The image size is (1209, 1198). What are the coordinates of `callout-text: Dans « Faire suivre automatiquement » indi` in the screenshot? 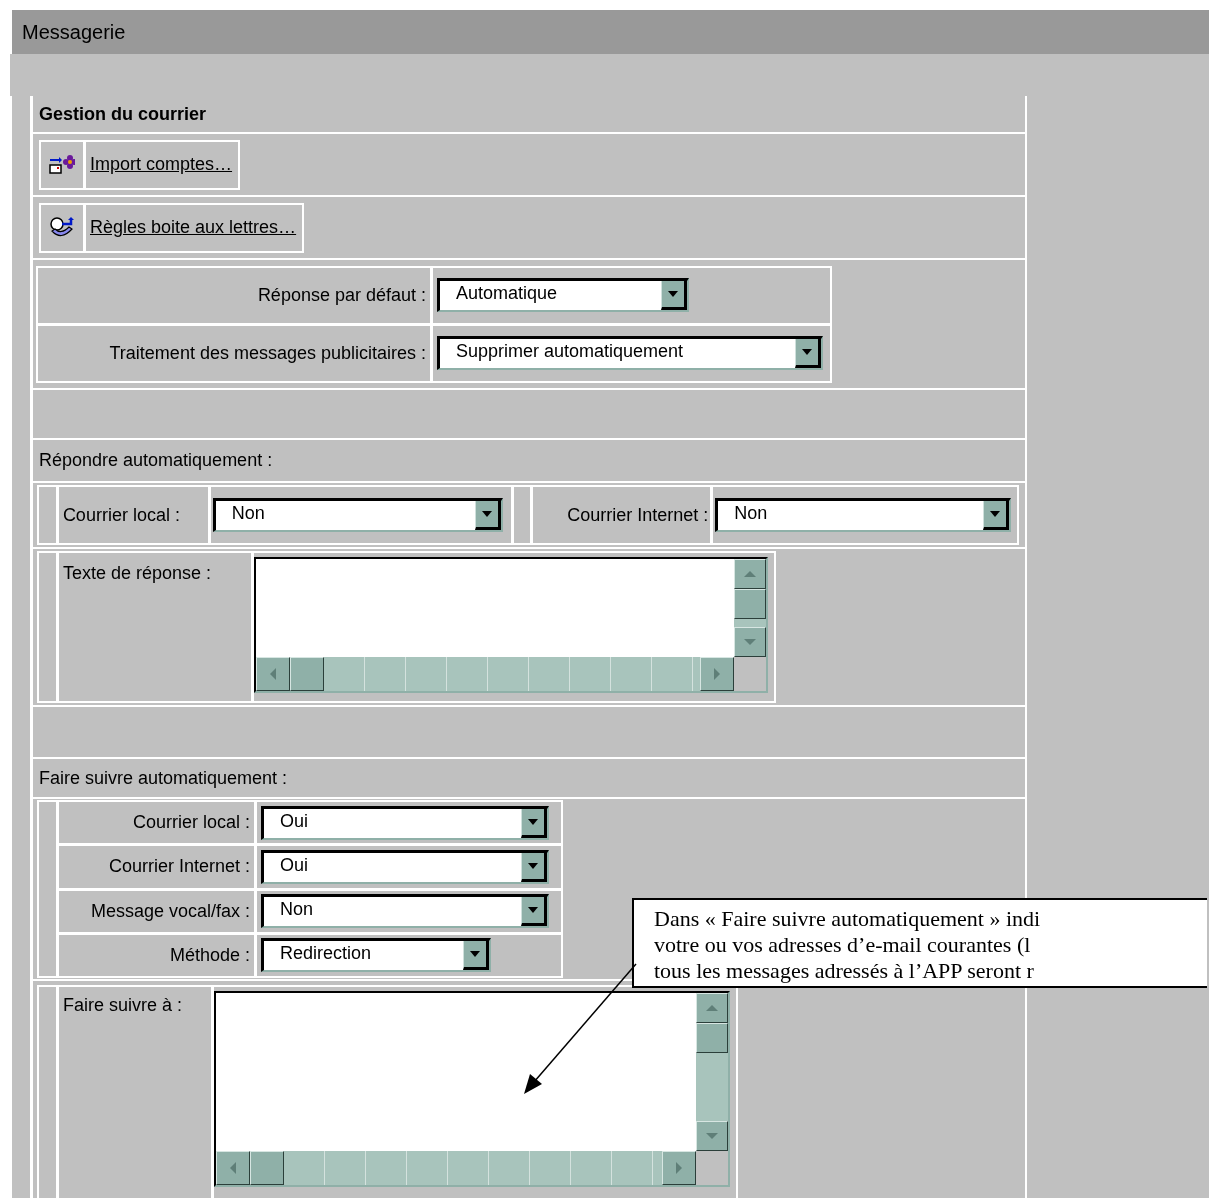 It's located at (847, 919).